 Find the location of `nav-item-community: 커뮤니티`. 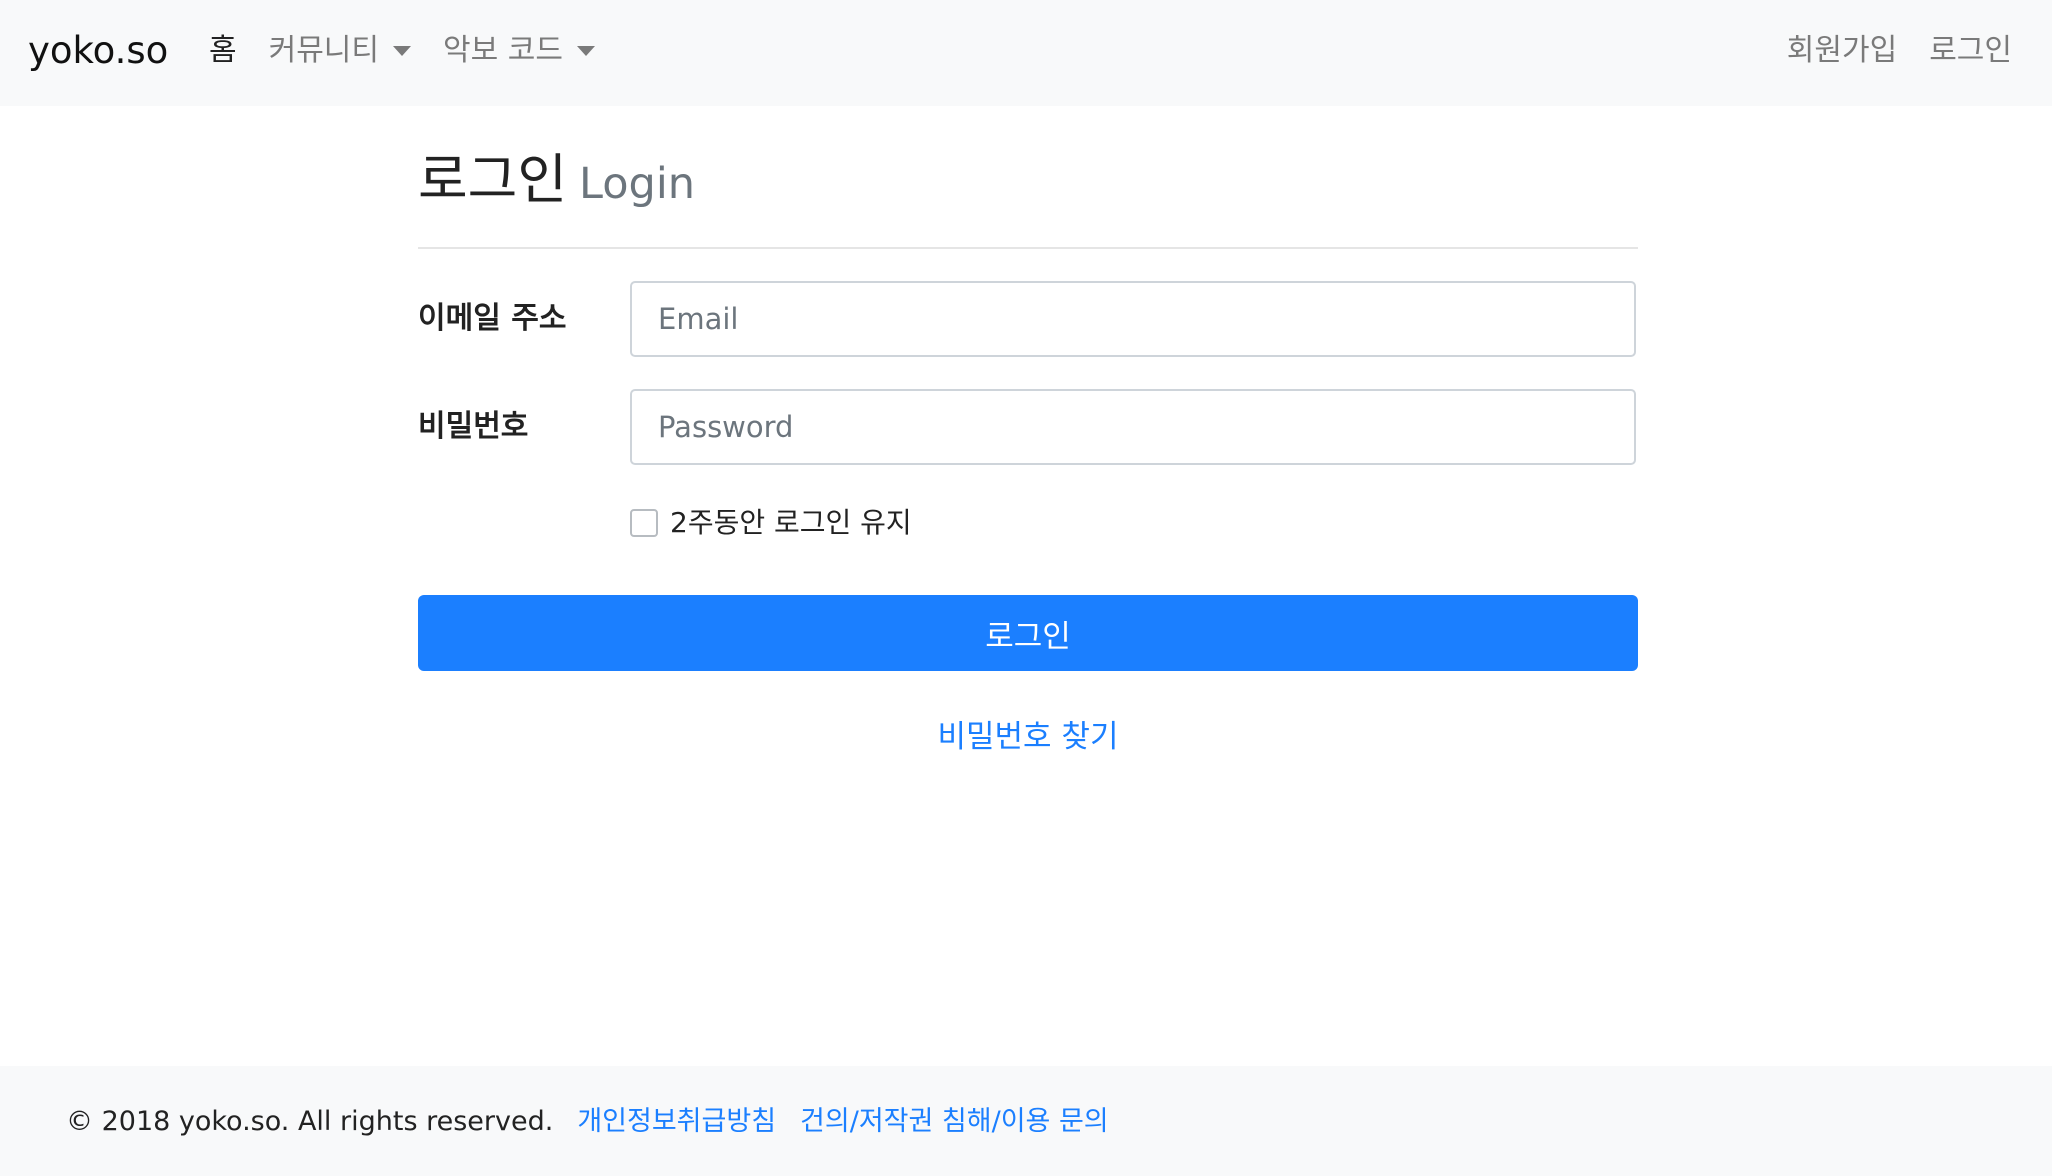

nav-item-community: 커뮤니티 is located at coordinates (340, 51).